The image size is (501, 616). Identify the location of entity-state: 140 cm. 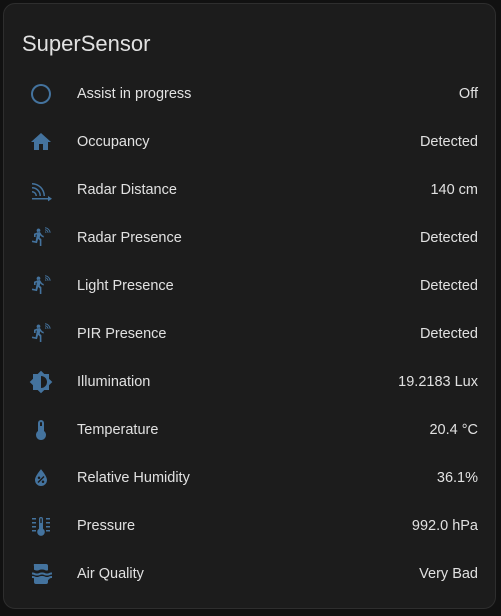
(454, 190).